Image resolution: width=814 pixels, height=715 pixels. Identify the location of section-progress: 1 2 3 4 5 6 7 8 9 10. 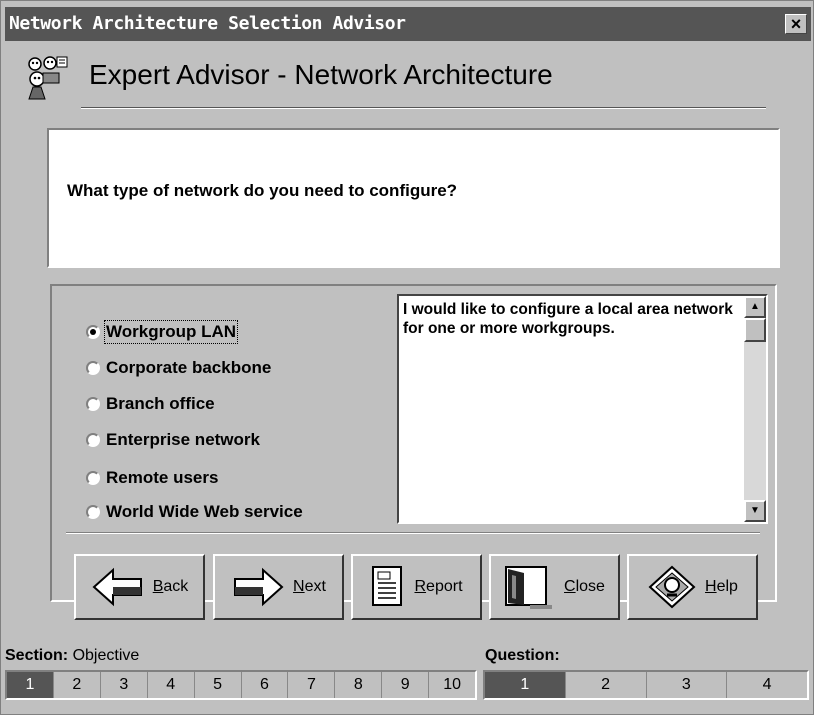
(241, 685).